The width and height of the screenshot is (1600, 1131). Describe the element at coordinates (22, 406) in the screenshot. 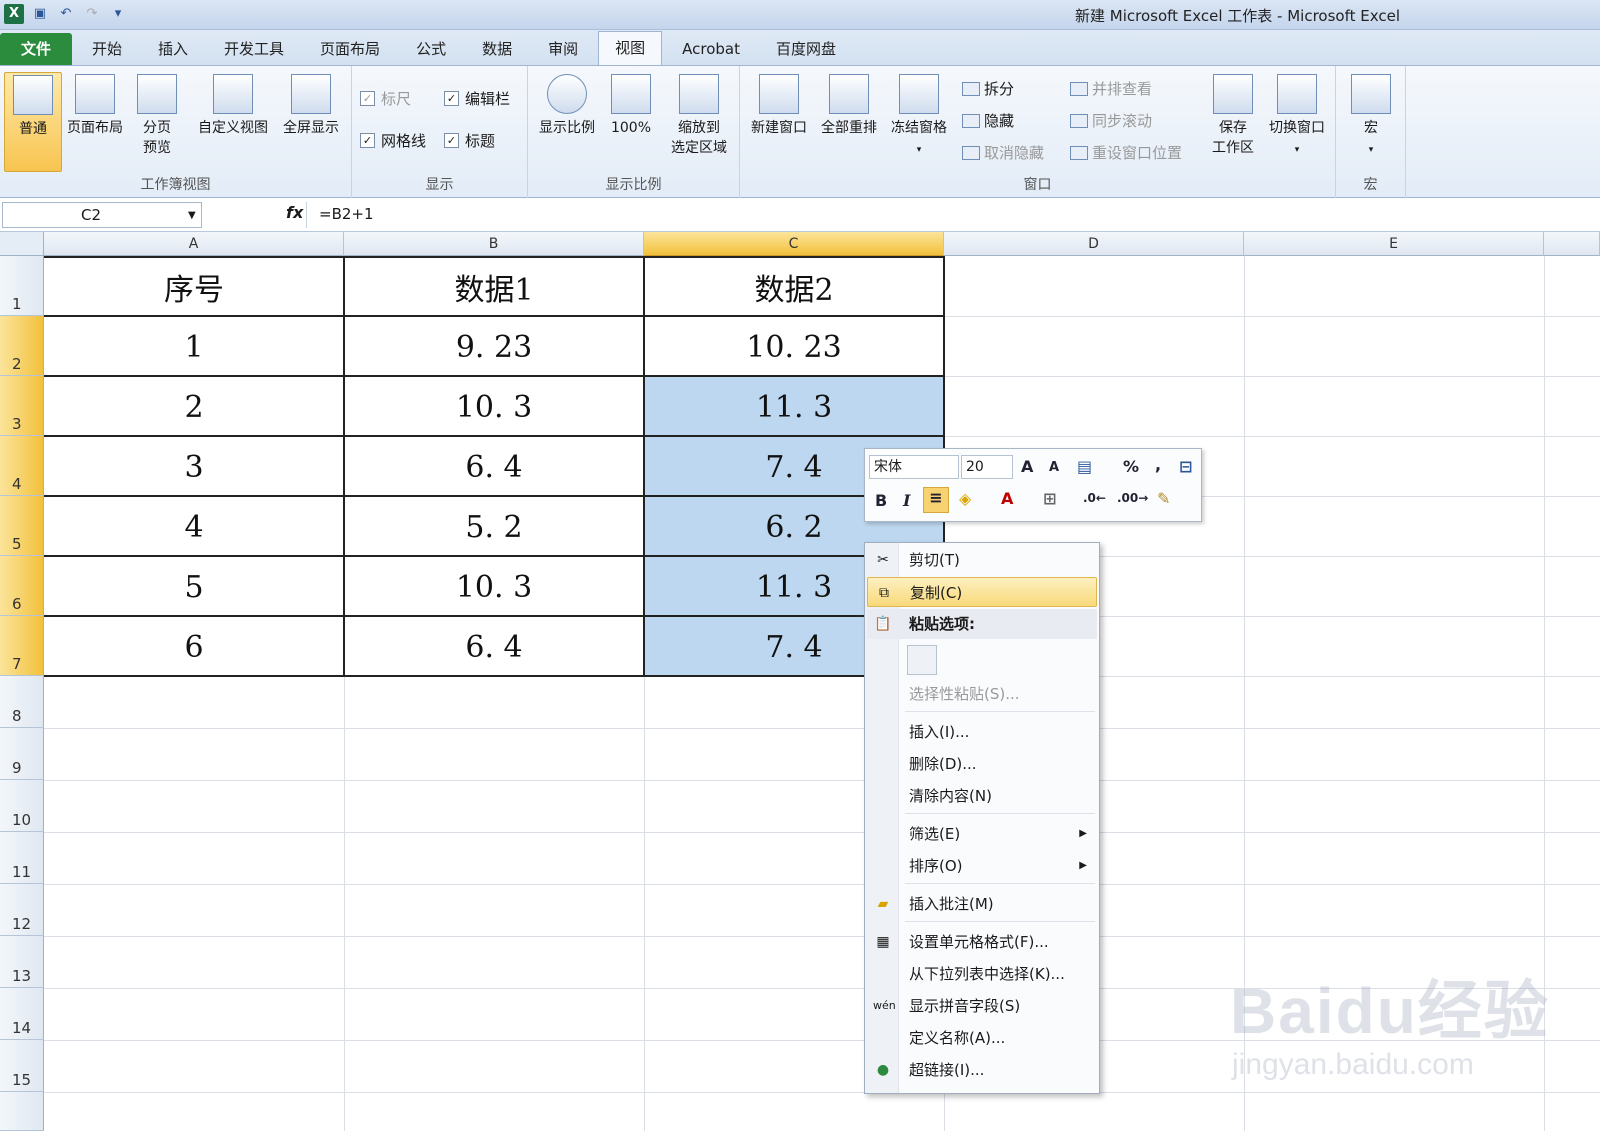

I see `row-header-3: 3` at that location.